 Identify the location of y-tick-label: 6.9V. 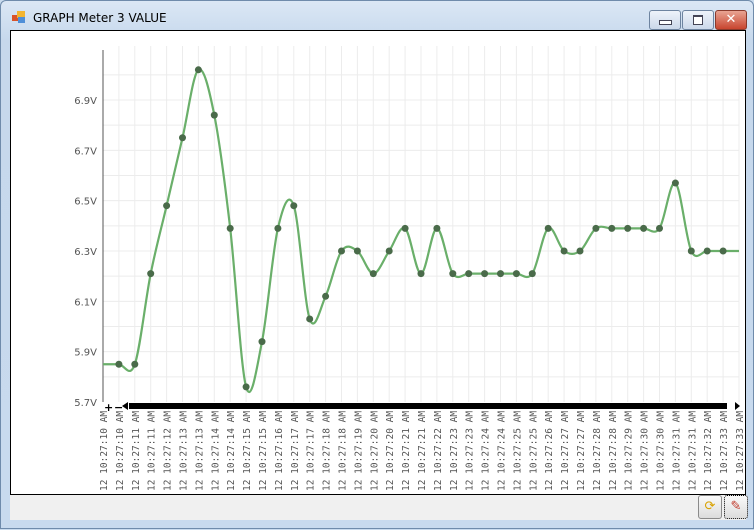
(85, 101).